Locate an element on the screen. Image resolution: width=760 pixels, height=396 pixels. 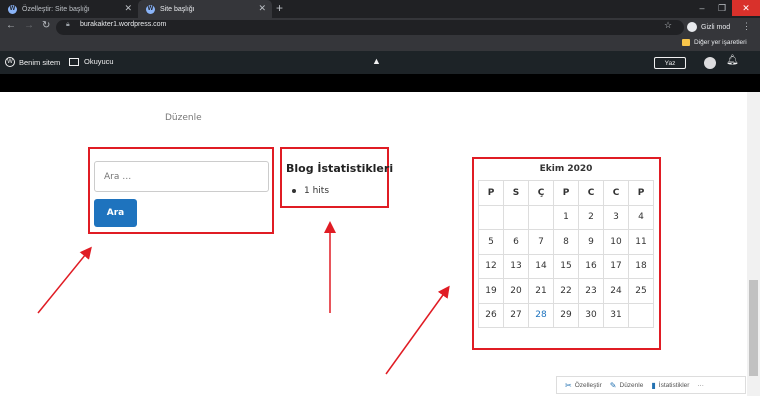
tools-icon: ✂ is located at coordinates (568, 385).